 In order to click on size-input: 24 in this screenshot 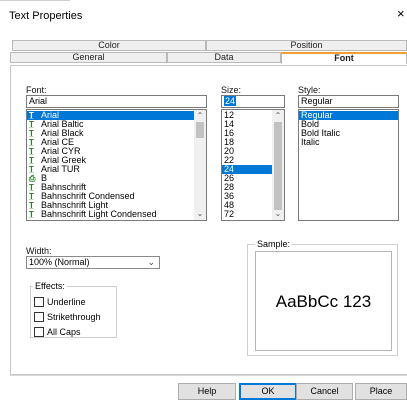, I will do `click(253, 101)`.